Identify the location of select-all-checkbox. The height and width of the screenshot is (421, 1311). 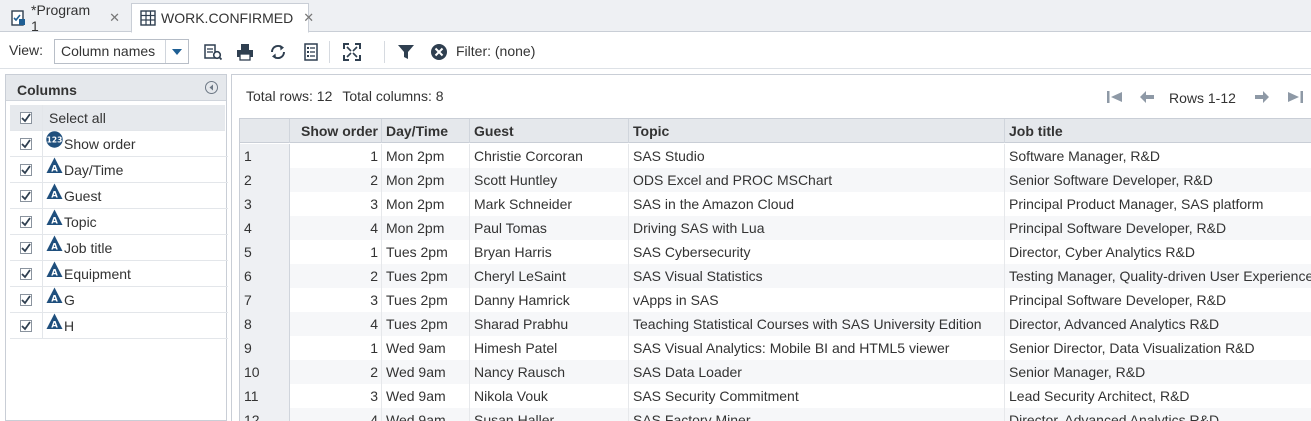
(26, 117).